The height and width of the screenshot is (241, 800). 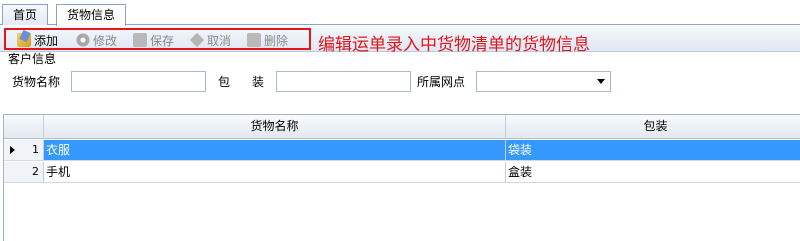 I want to click on cell-goods-name: 手机, so click(x=275, y=172).